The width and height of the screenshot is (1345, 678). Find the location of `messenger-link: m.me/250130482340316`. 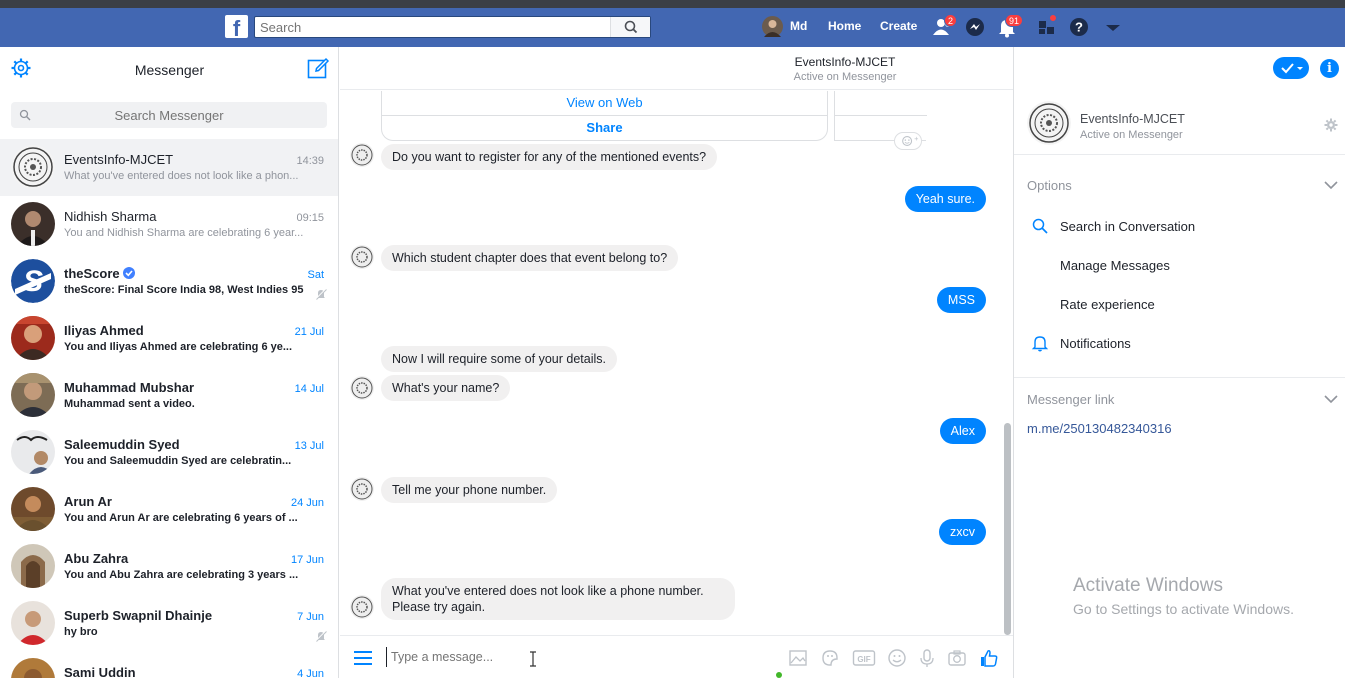

messenger-link: m.me/250130482340316 is located at coordinates (1099, 428).